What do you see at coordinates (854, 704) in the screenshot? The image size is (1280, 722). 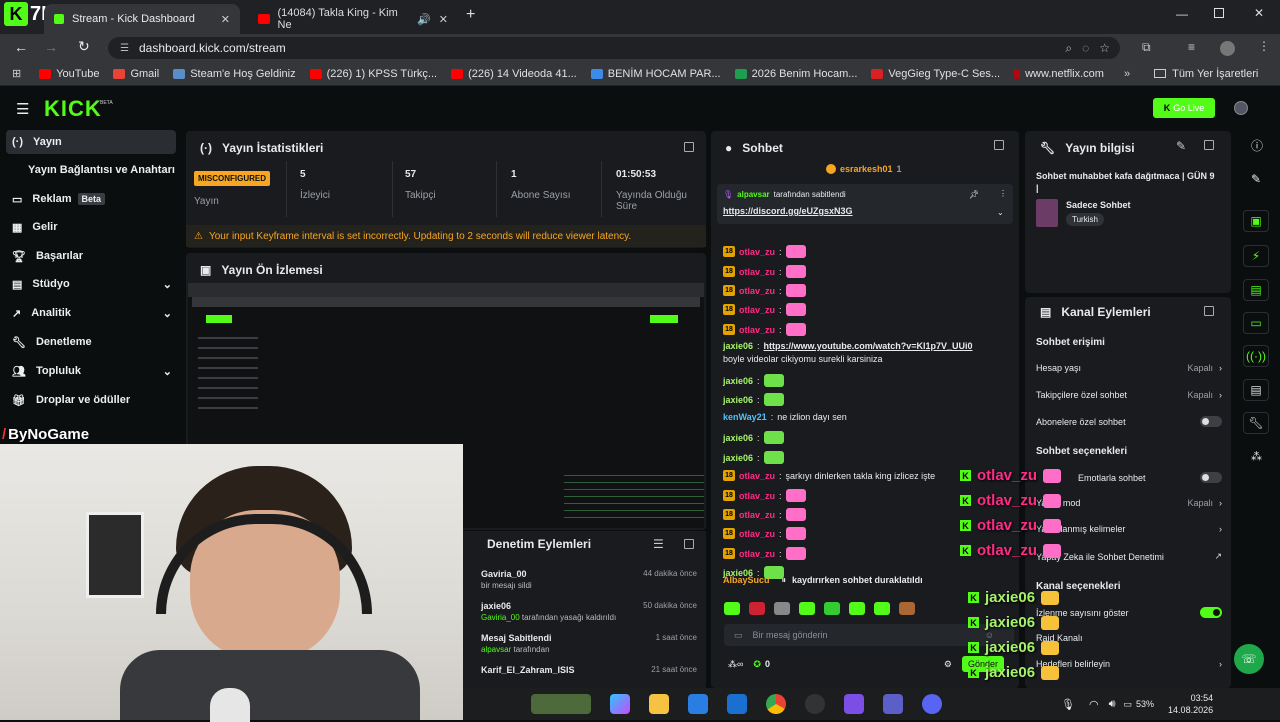 I see `media-icon` at bounding box center [854, 704].